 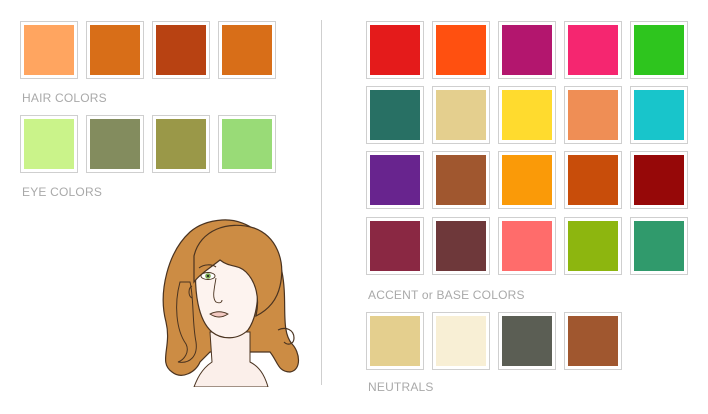 What do you see at coordinates (231, 303) in the screenshot?
I see `woman-portrait-illustration` at bounding box center [231, 303].